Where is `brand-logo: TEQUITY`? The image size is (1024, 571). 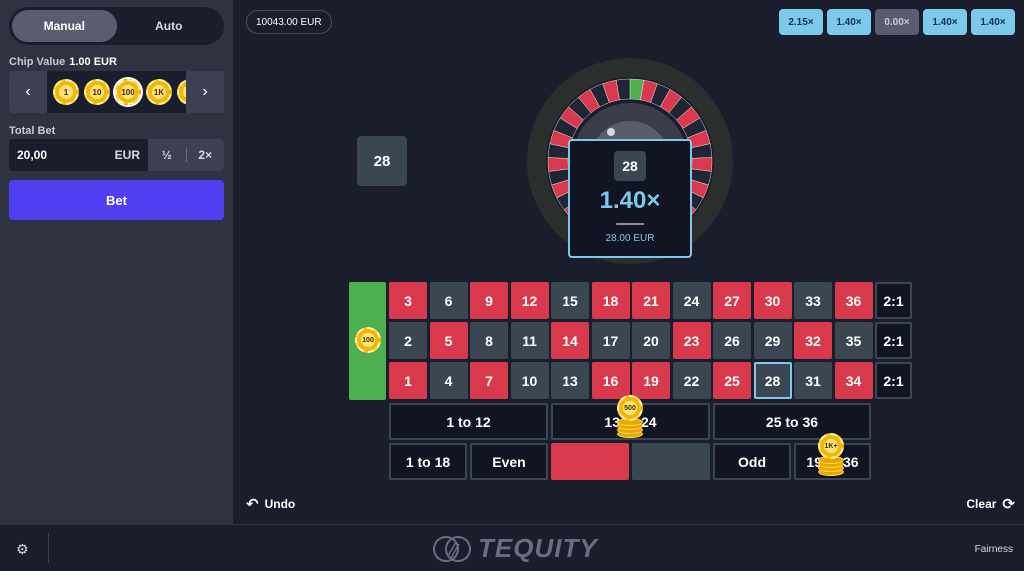 brand-logo: TEQUITY is located at coordinates (515, 548).